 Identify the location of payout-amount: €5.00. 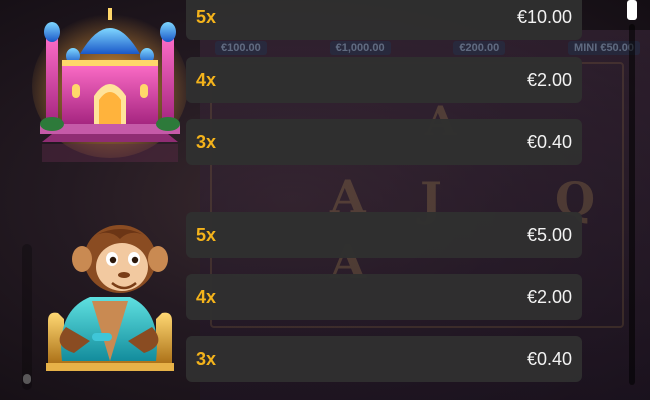
(549, 234).